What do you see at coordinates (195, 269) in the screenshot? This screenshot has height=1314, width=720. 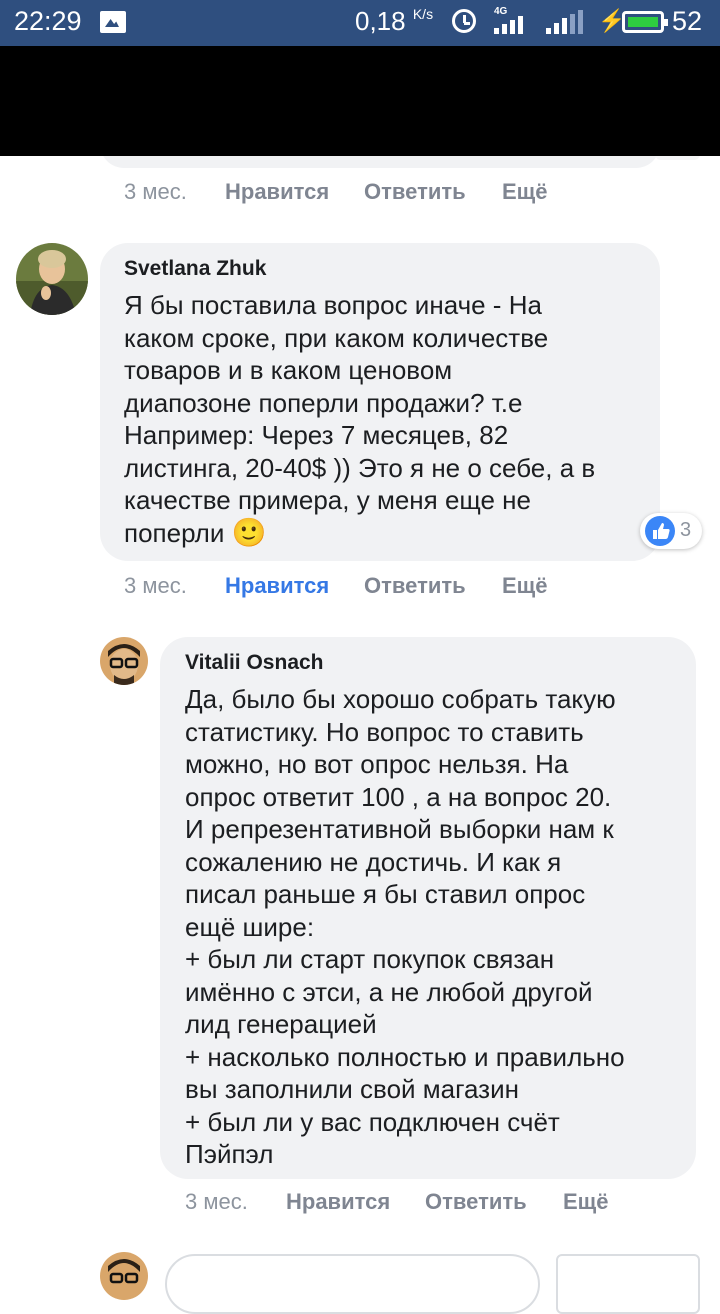 I see `comment-author: Svetlana Zhuk` at bounding box center [195, 269].